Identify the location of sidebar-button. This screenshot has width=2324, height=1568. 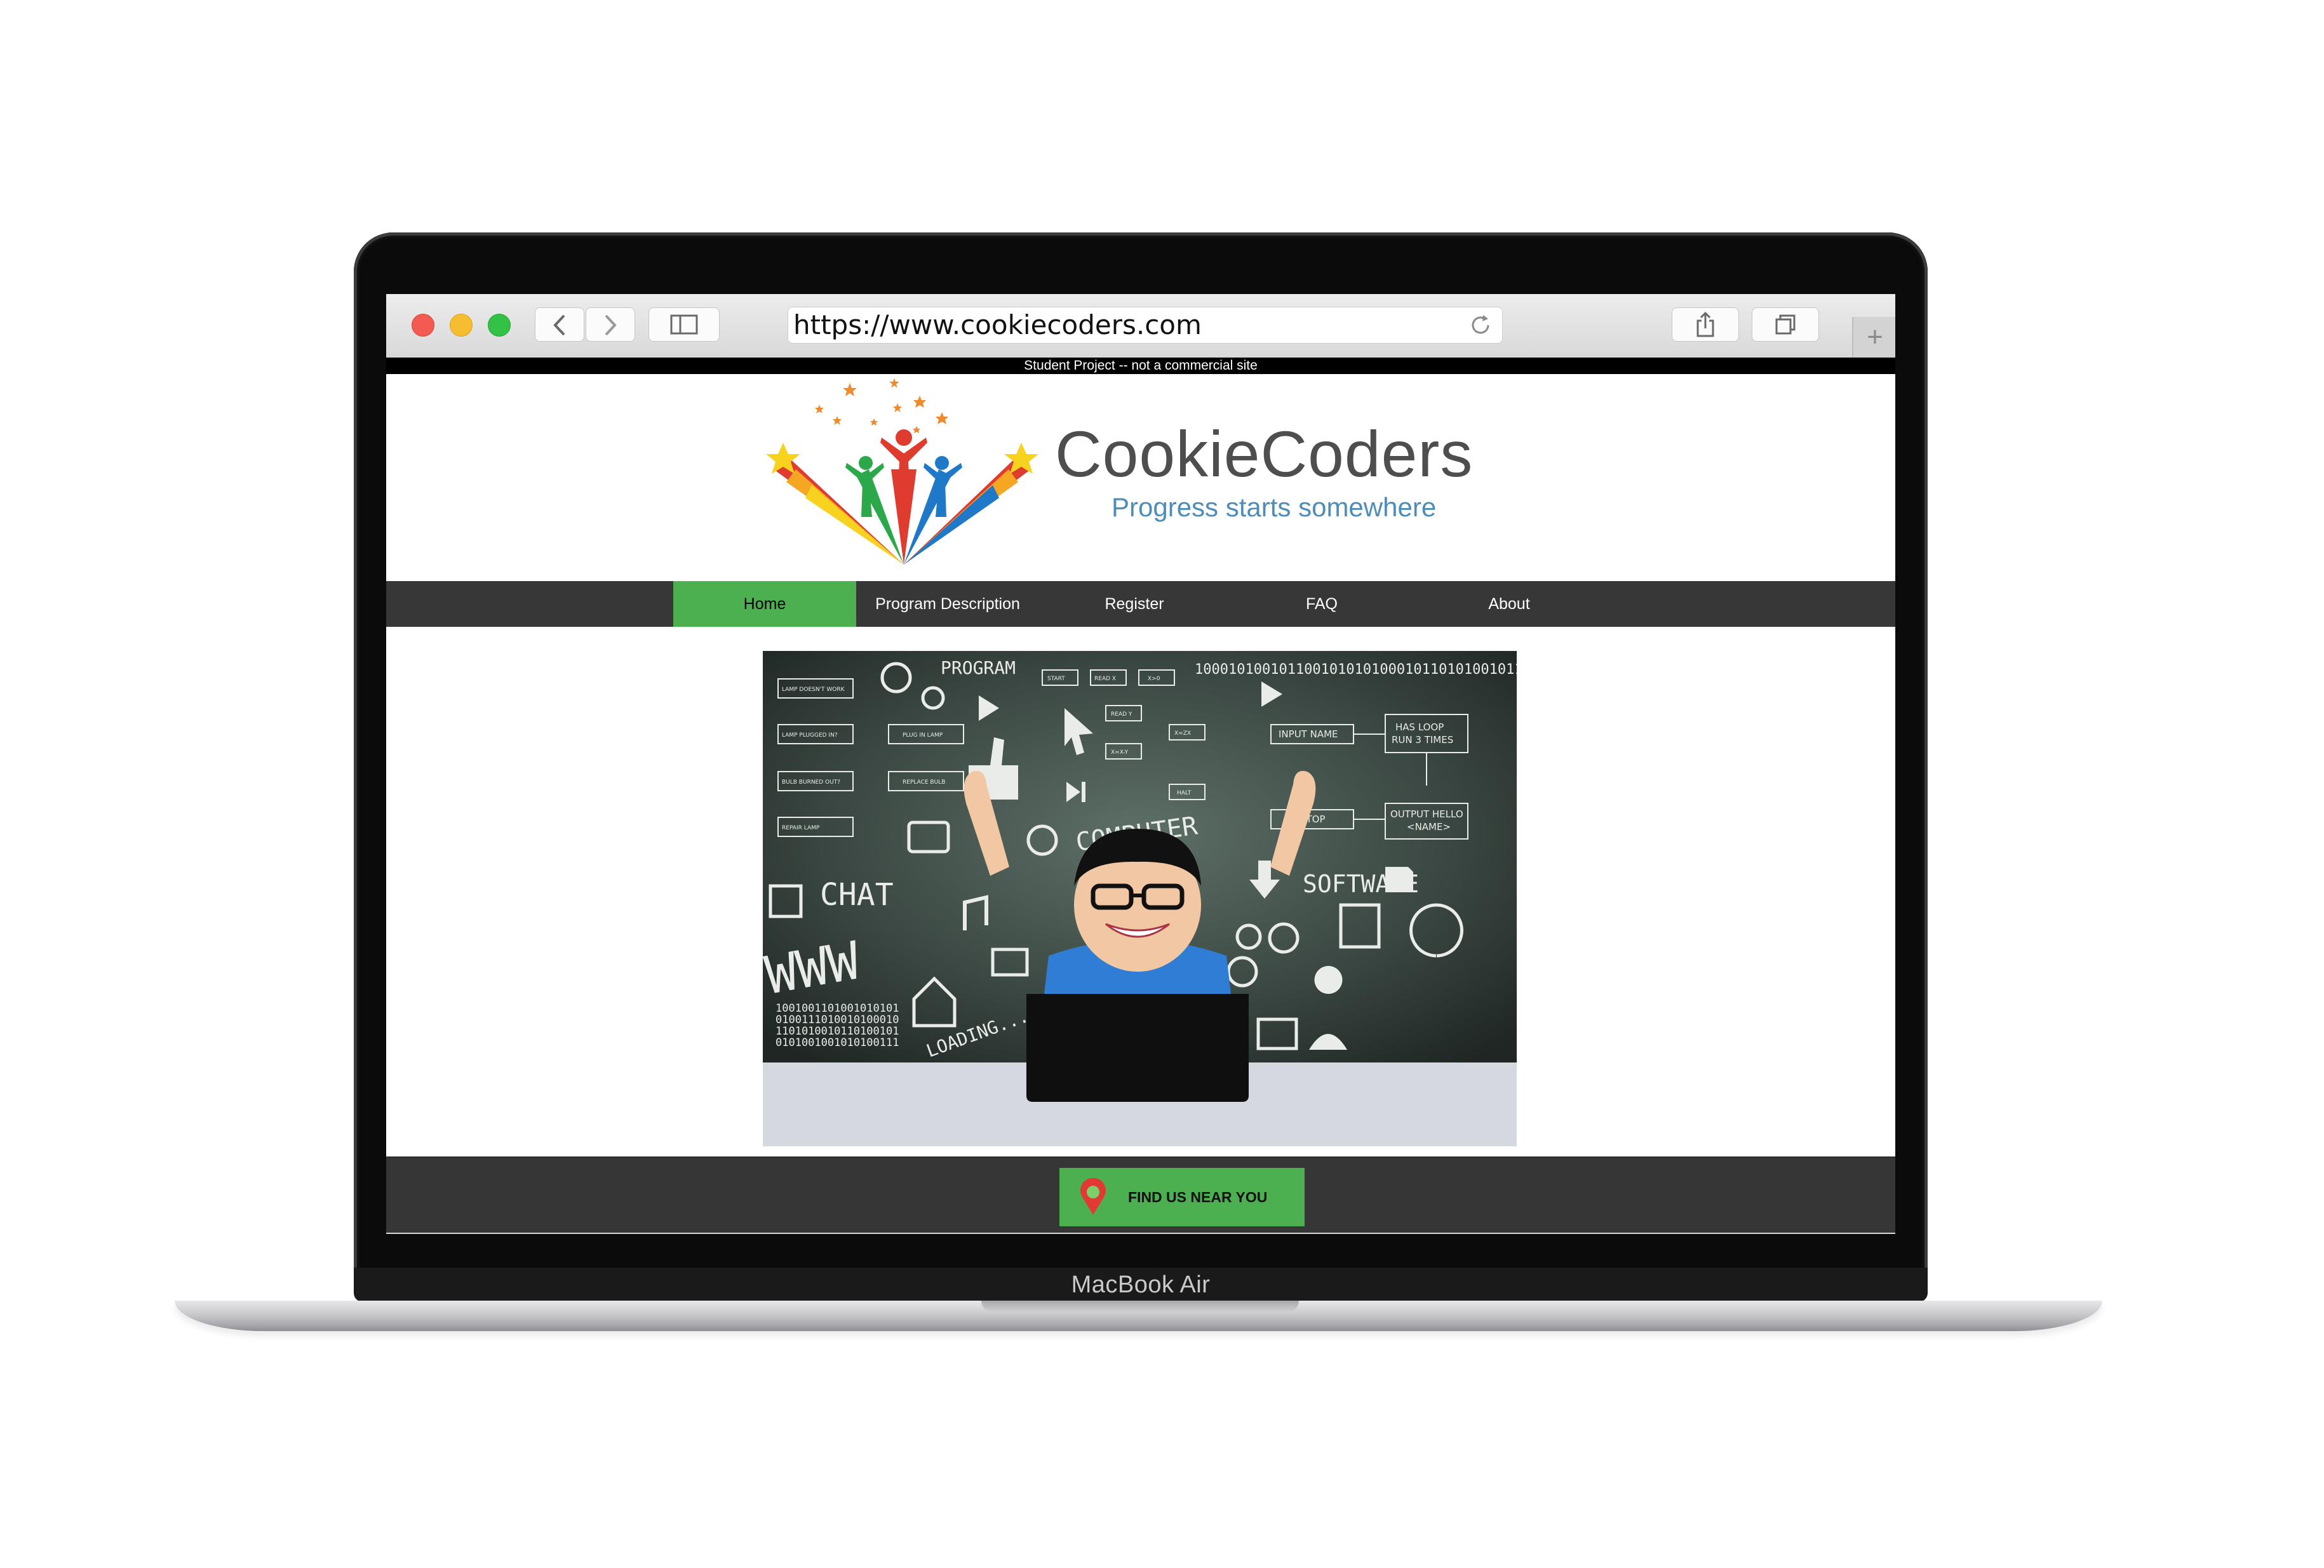
(684, 324).